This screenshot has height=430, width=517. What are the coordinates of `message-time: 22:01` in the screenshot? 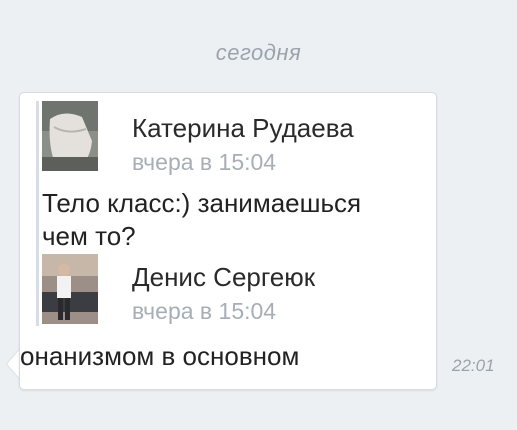 It's located at (473, 365).